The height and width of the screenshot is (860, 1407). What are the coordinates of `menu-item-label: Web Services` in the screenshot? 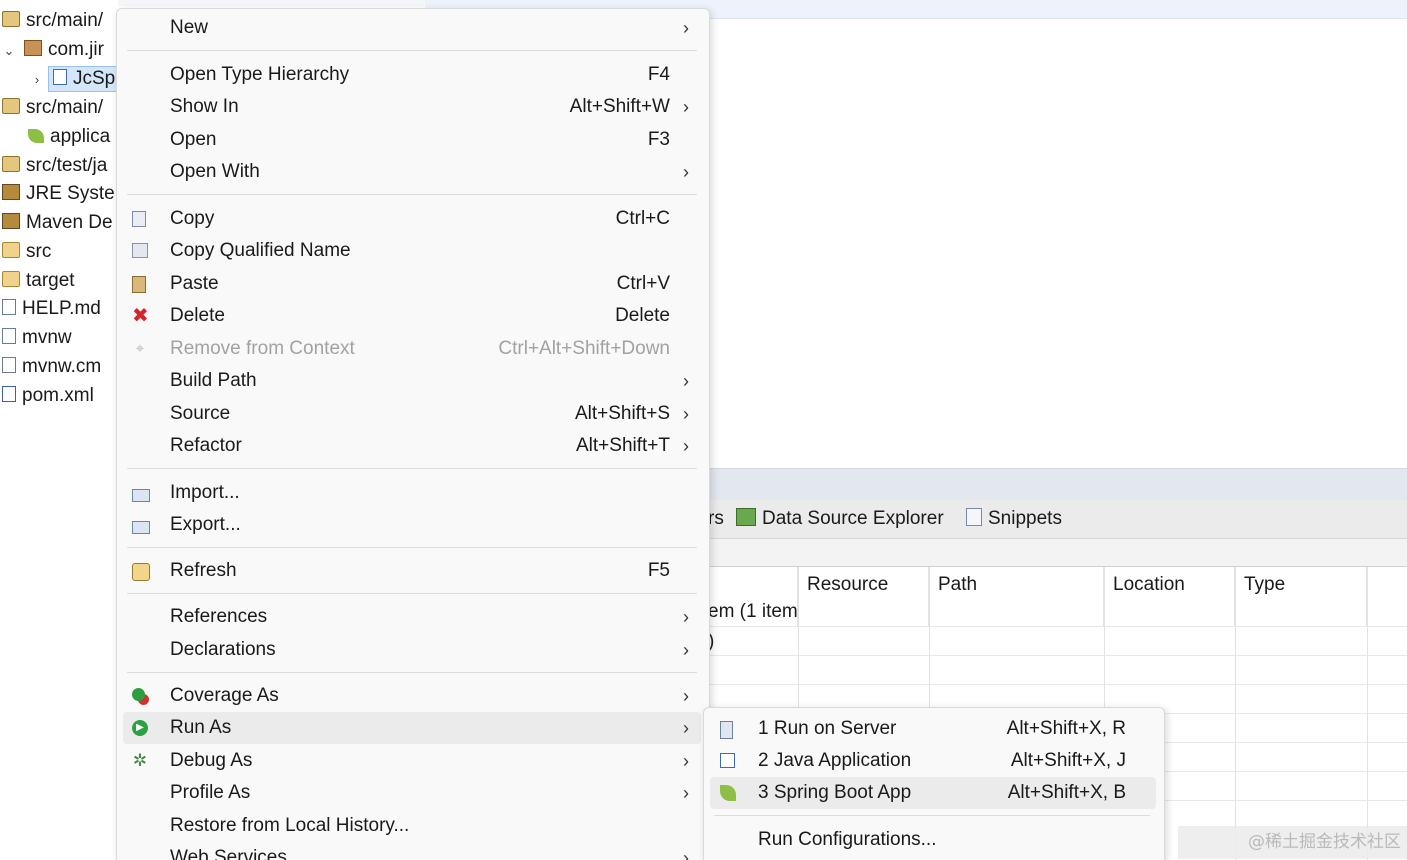 It's located at (228, 853).